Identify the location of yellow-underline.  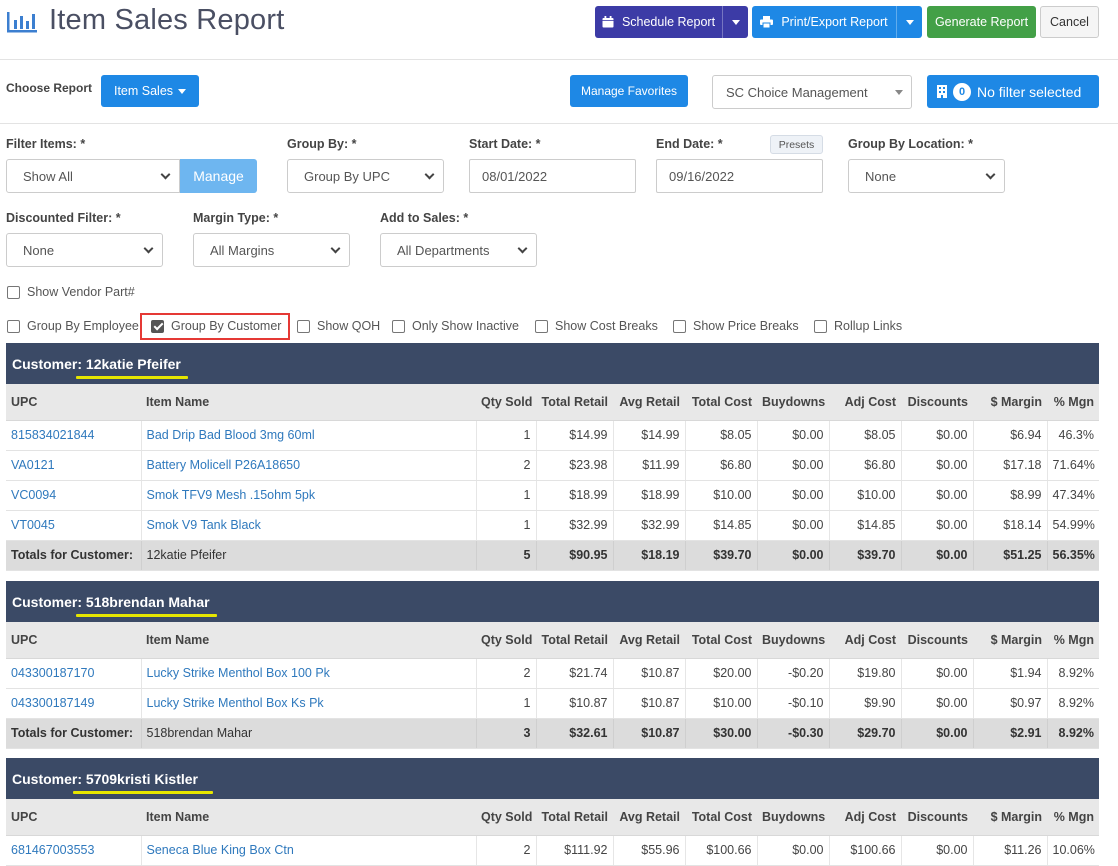
(143, 792).